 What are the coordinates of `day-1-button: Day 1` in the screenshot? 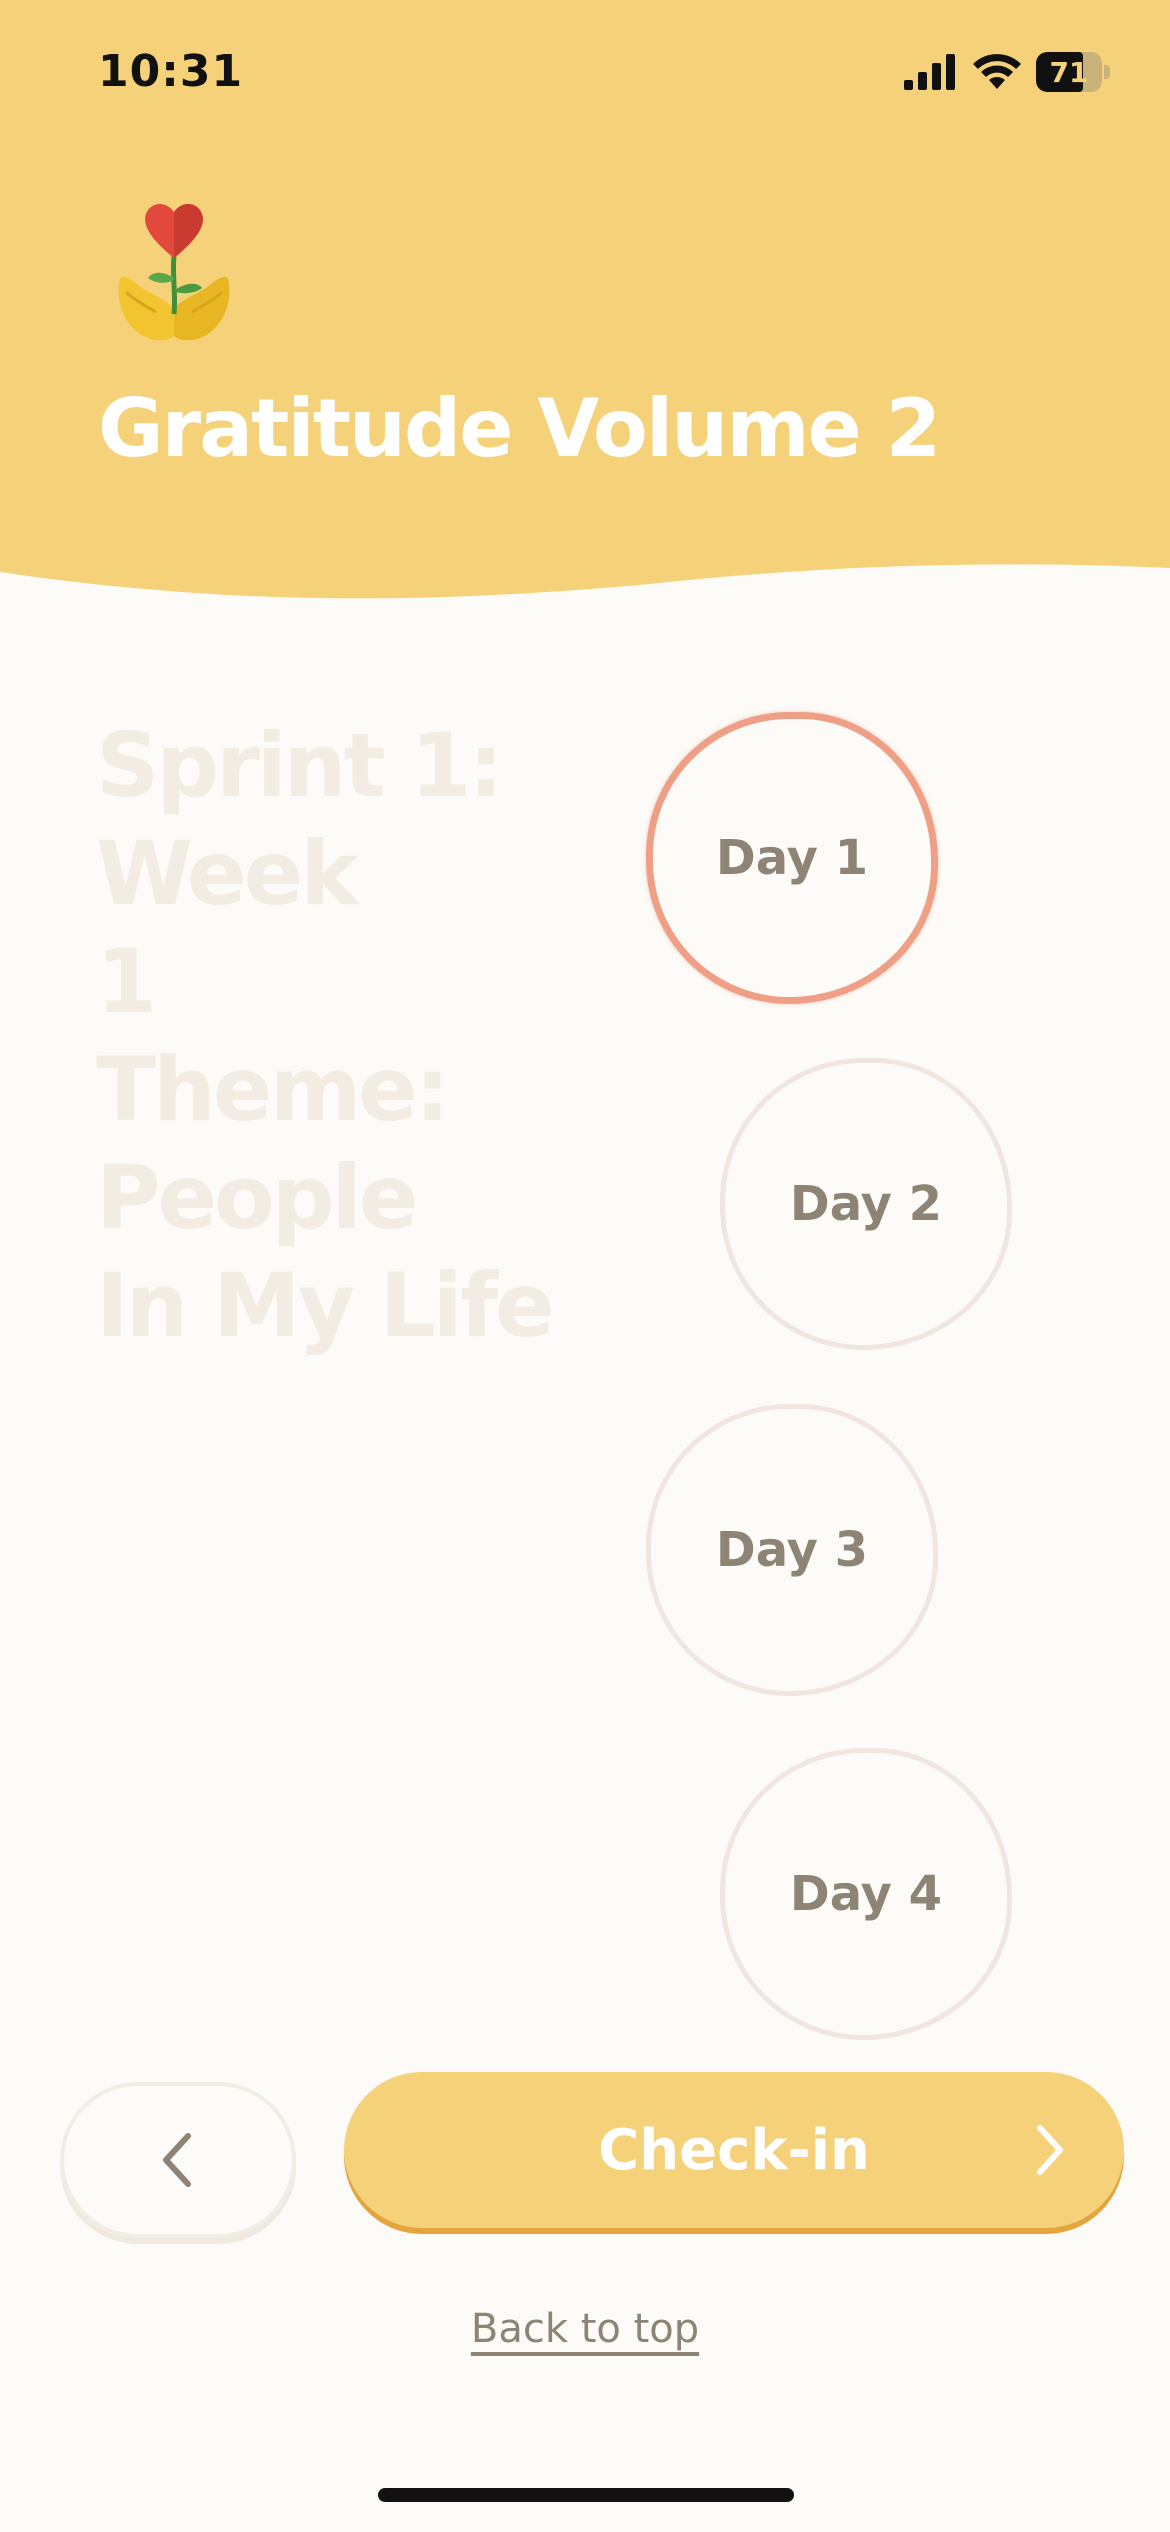 It's located at (792, 858).